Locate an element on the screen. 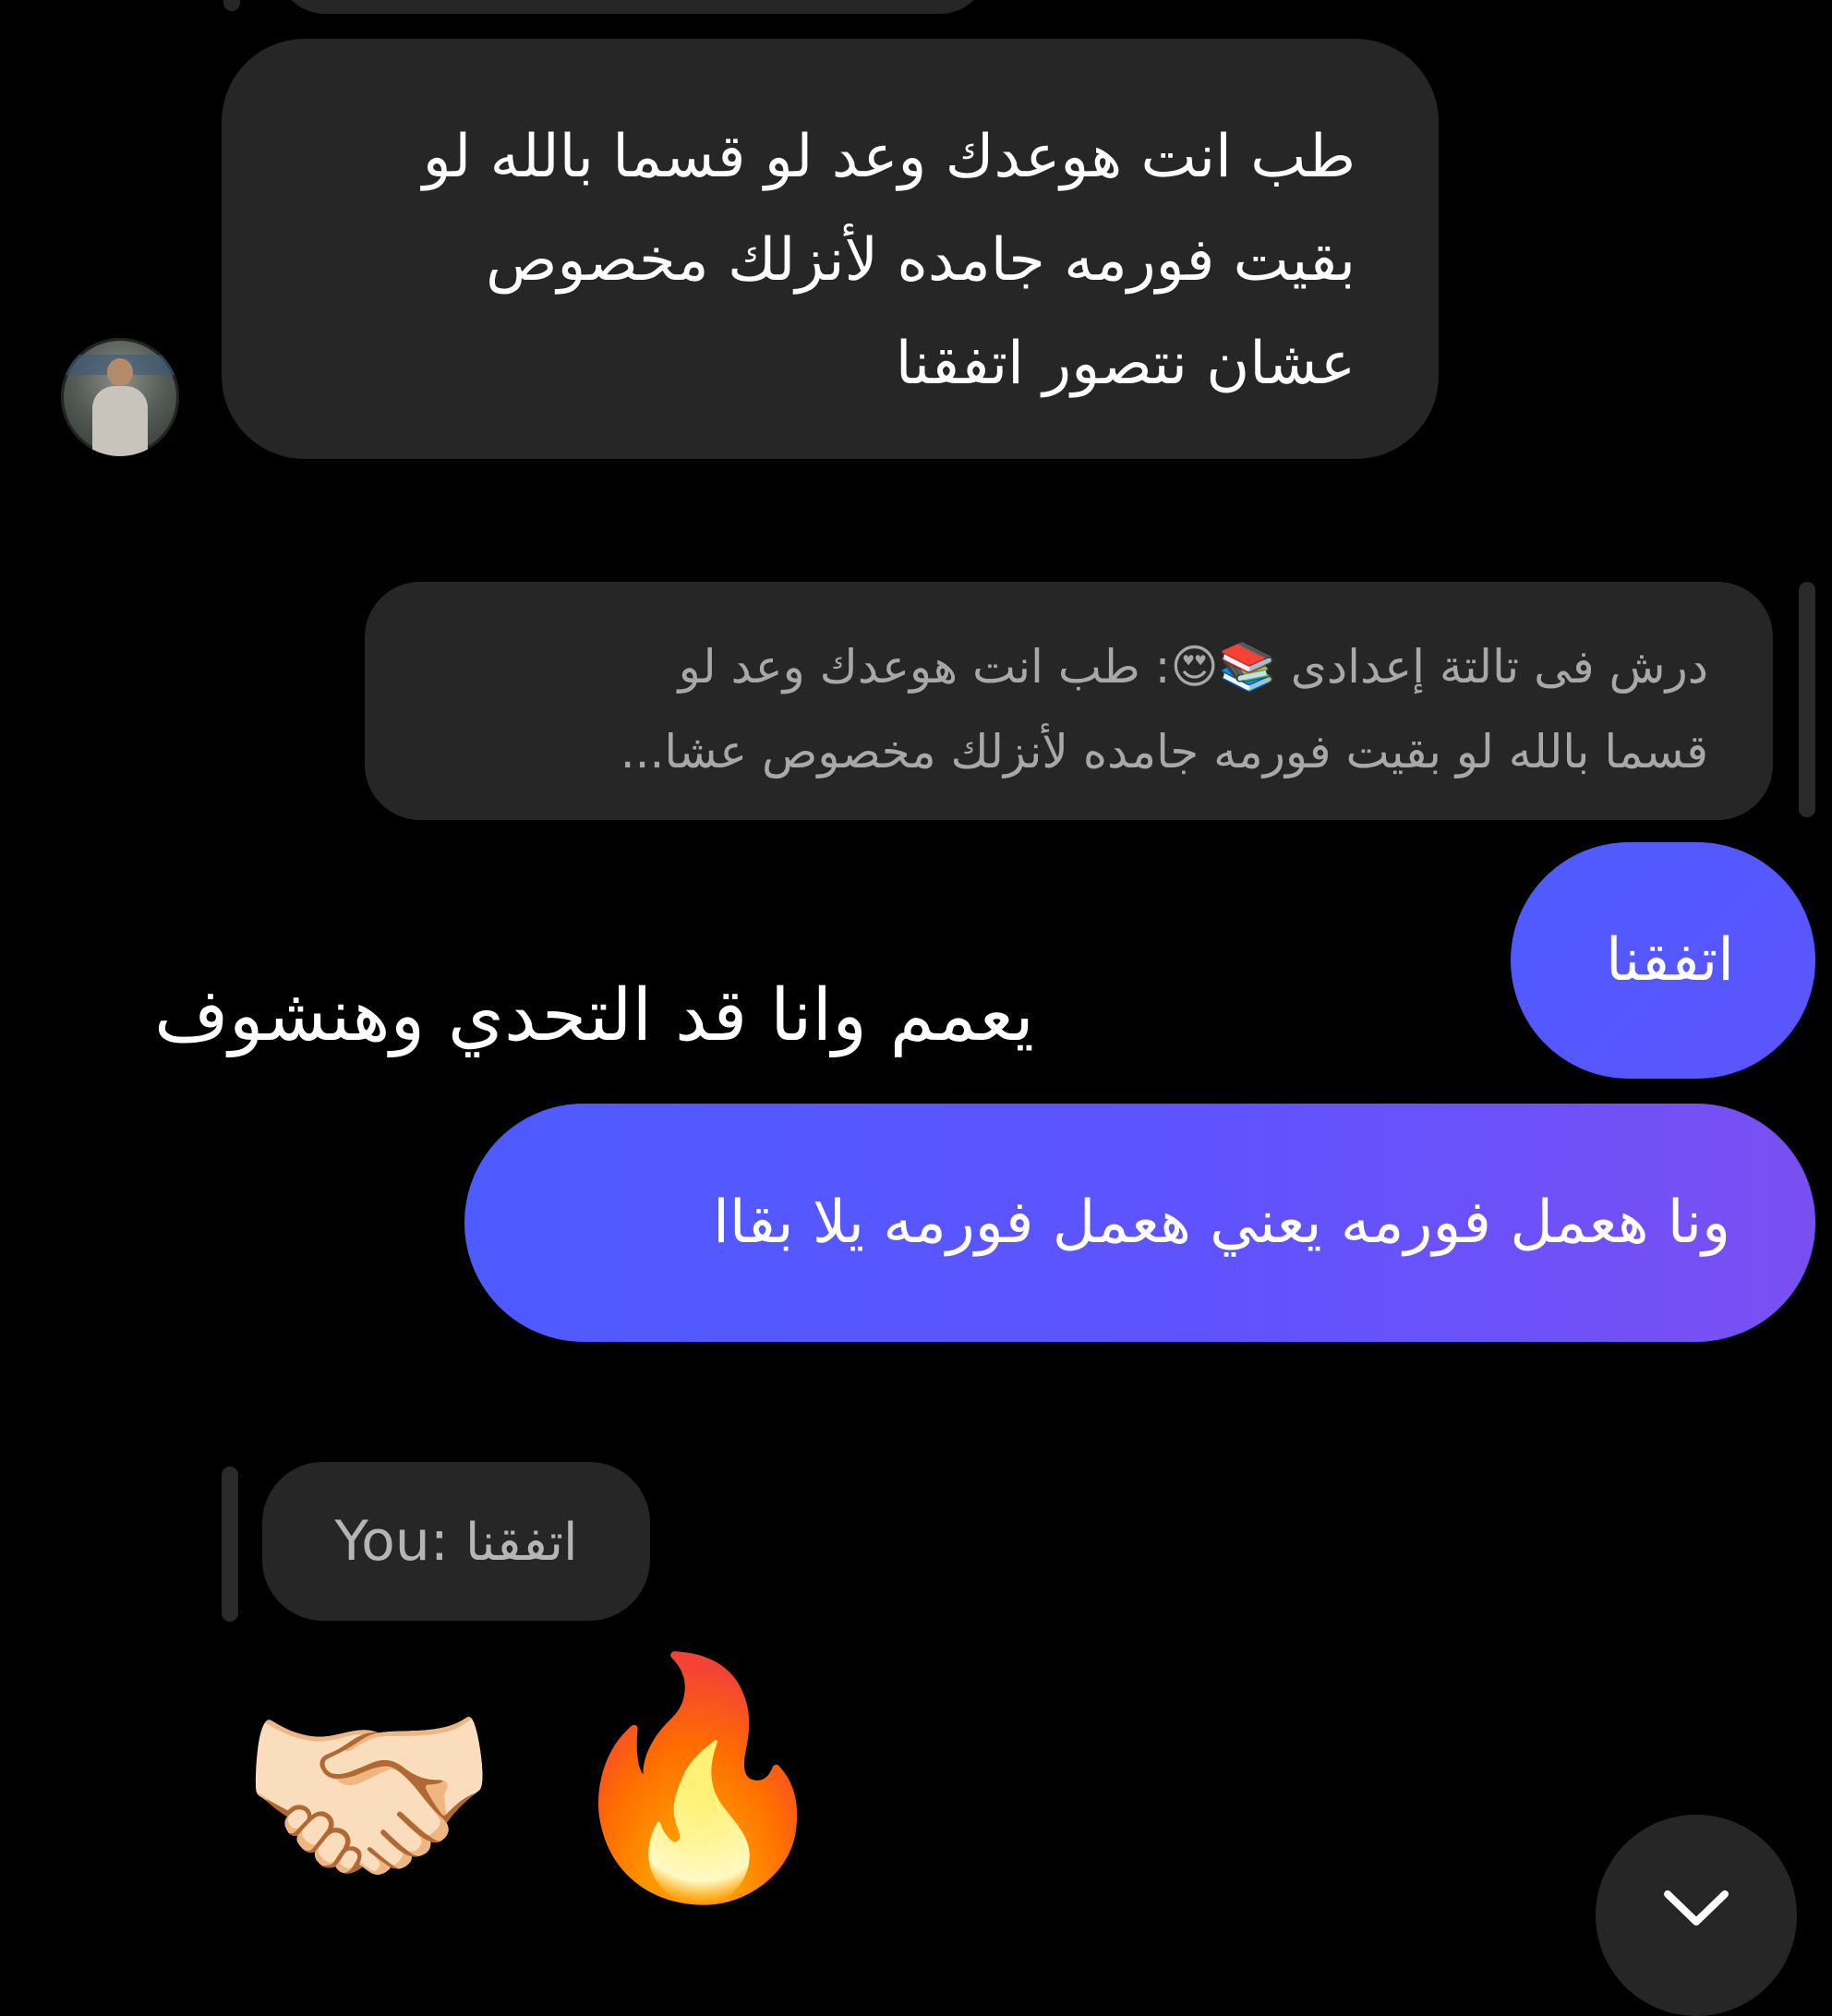  chevron-down-icon is located at coordinates (1696, 1907).